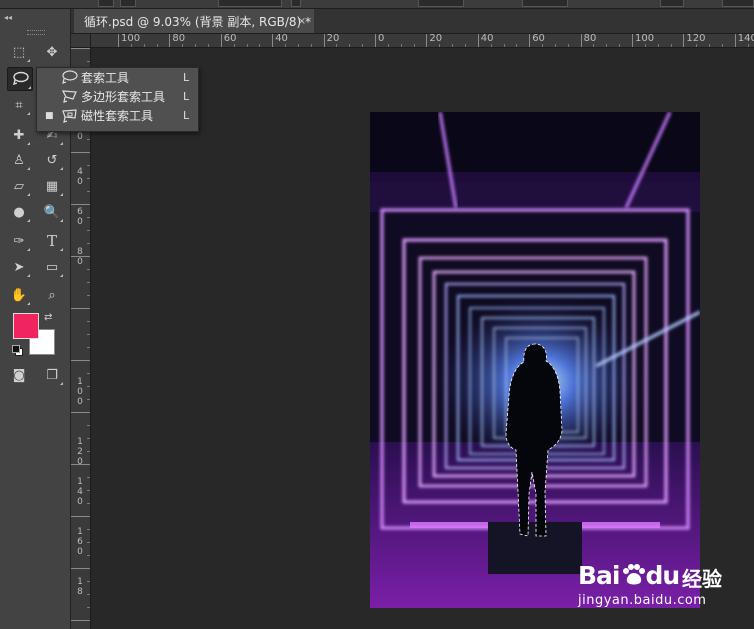 Image resolution: width=754 pixels, height=629 pixels. I want to click on lasso-tool-flyout: 套索工具 L 多边形套索工具 L ■ 磁性套索工具 L, so click(117, 99).